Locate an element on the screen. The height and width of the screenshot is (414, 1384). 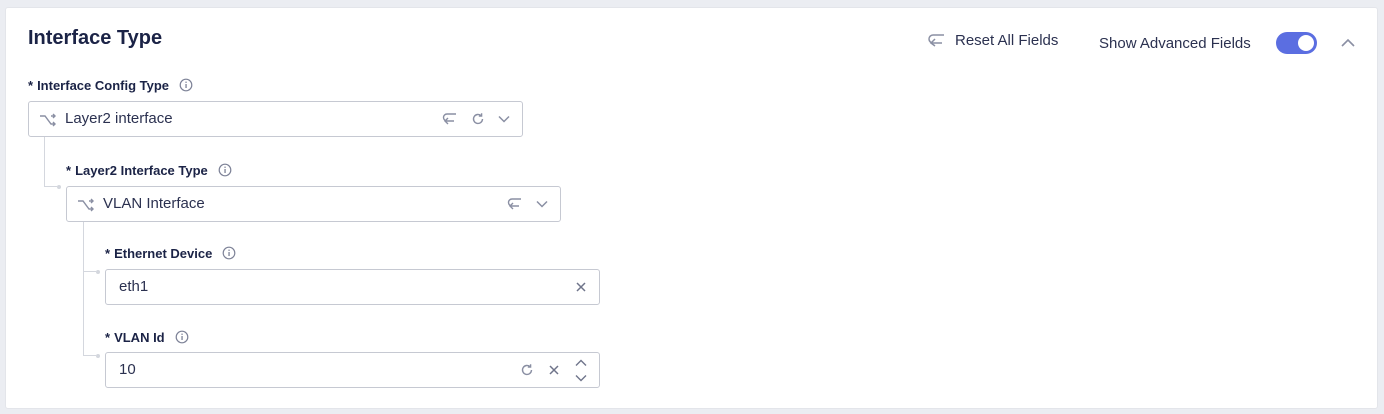
interface-config-type-value: Layer2 interface is located at coordinates (119, 118).